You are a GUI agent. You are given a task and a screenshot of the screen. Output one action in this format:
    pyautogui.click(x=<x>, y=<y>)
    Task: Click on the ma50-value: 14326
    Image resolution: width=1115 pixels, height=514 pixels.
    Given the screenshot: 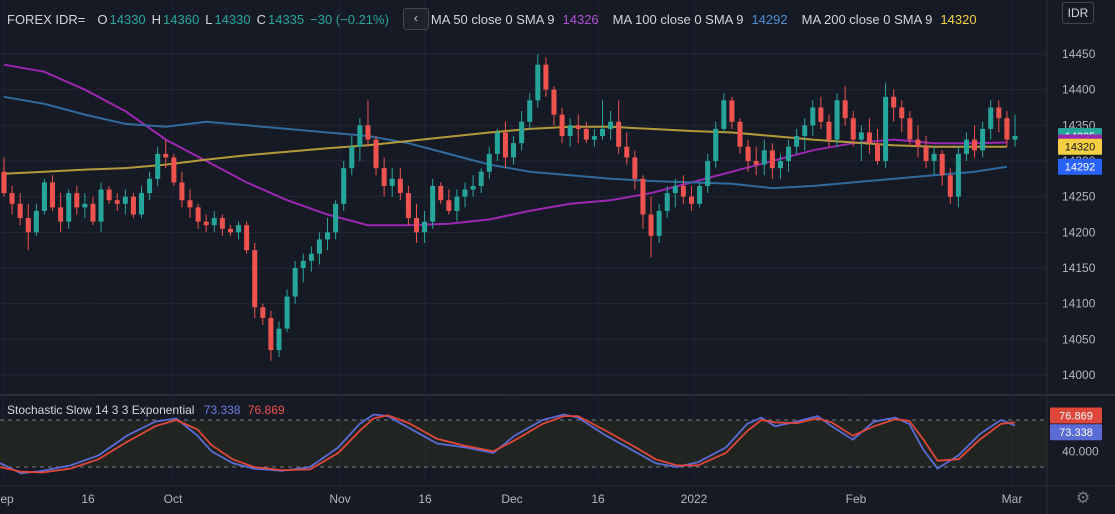 What is the action you would take?
    pyautogui.click(x=580, y=19)
    